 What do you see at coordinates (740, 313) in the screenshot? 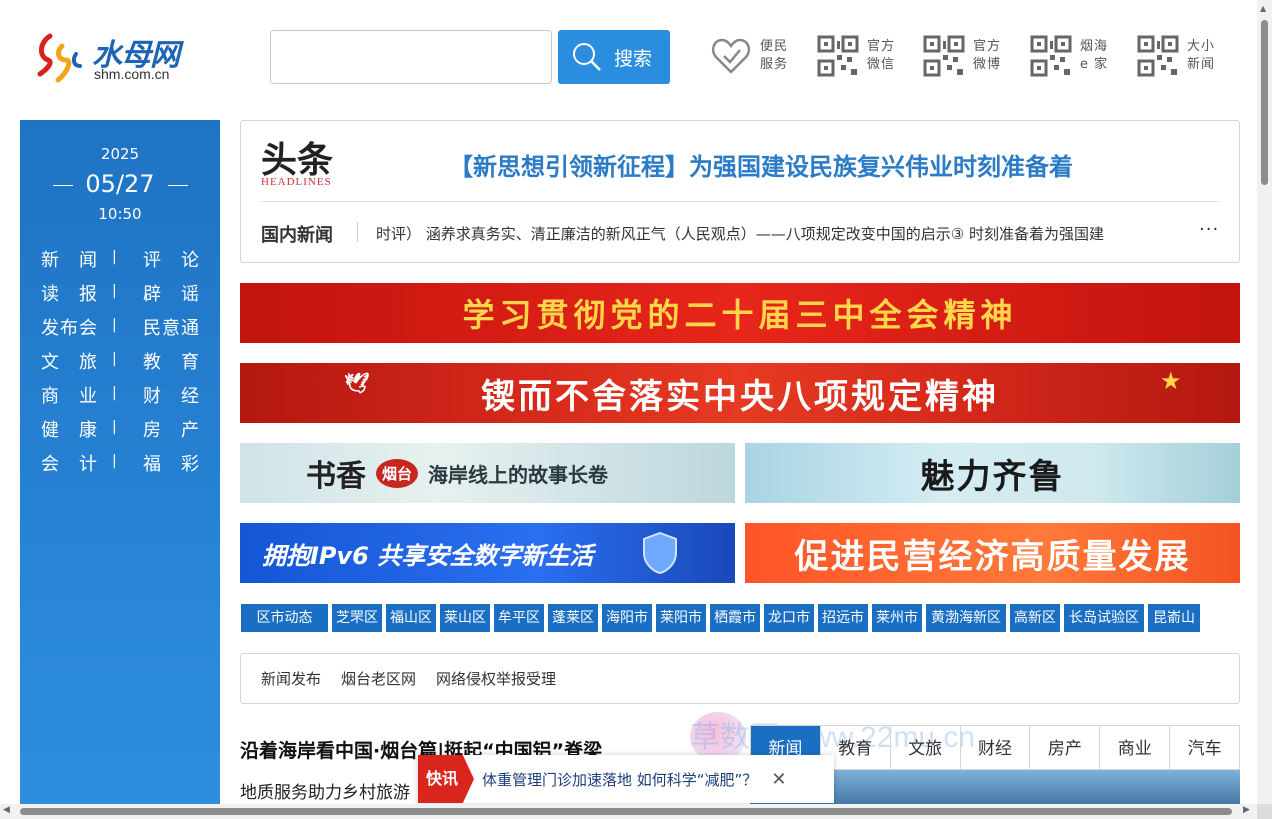
I see `banner-third-plenum: 学习贯彻党的二十届三中全会精神` at bounding box center [740, 313].